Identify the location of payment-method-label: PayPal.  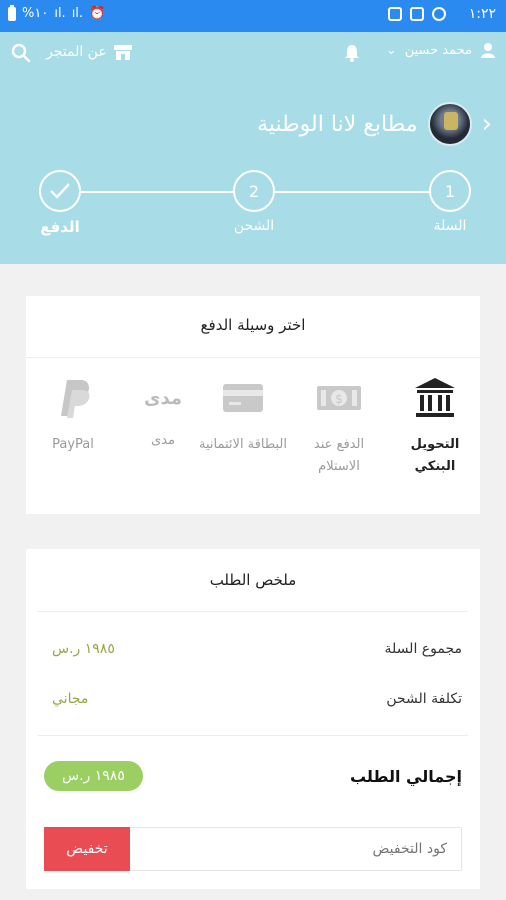
(73, 444).